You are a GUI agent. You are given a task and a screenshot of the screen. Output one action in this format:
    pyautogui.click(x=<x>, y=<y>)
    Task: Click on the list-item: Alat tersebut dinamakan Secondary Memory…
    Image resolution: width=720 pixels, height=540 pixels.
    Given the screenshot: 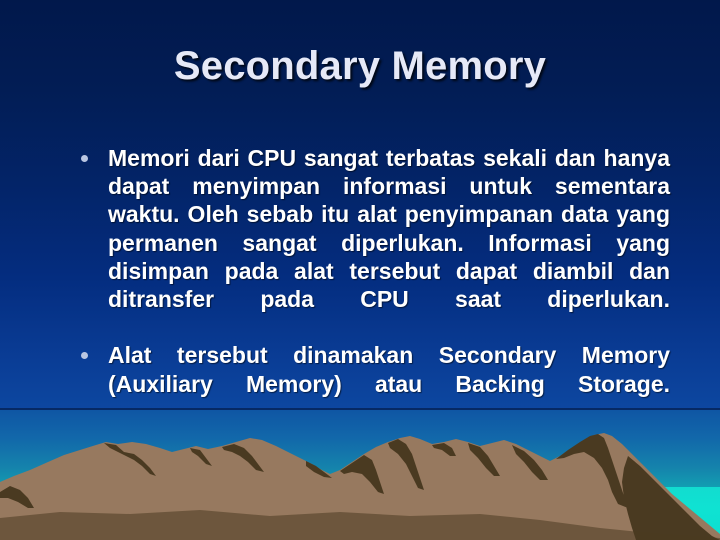 What is the action you would take?
    pyautogui.click(x=371, y=383)
    